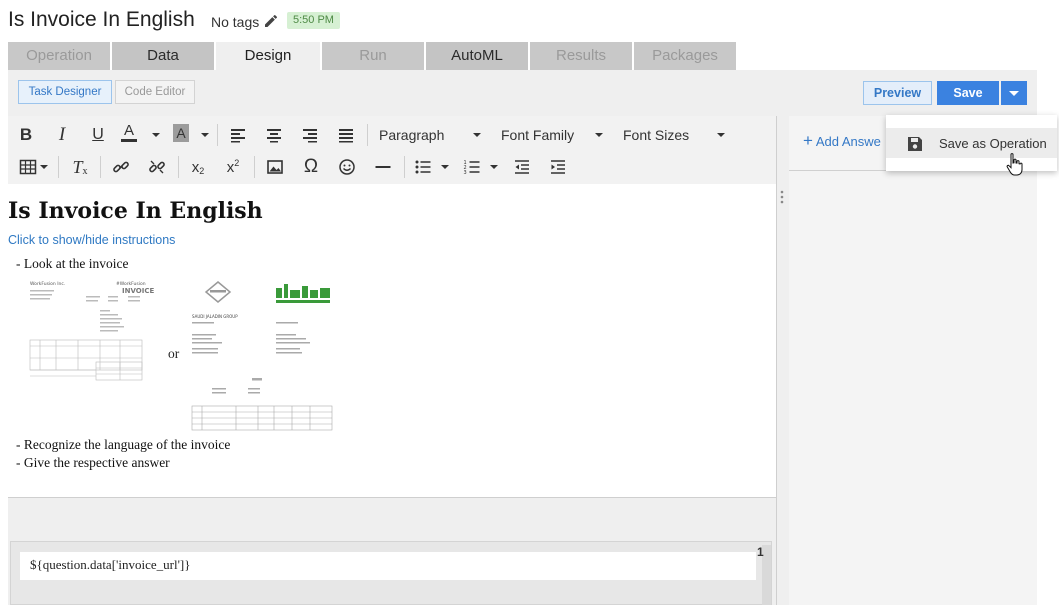 Image resolution: width=1059 pixels, height=605 pixels. What do you see at coordinates (135, 211) in the screenshot?
I see `content-heading: Is Invoice In English` at bounding box center [135, 211].